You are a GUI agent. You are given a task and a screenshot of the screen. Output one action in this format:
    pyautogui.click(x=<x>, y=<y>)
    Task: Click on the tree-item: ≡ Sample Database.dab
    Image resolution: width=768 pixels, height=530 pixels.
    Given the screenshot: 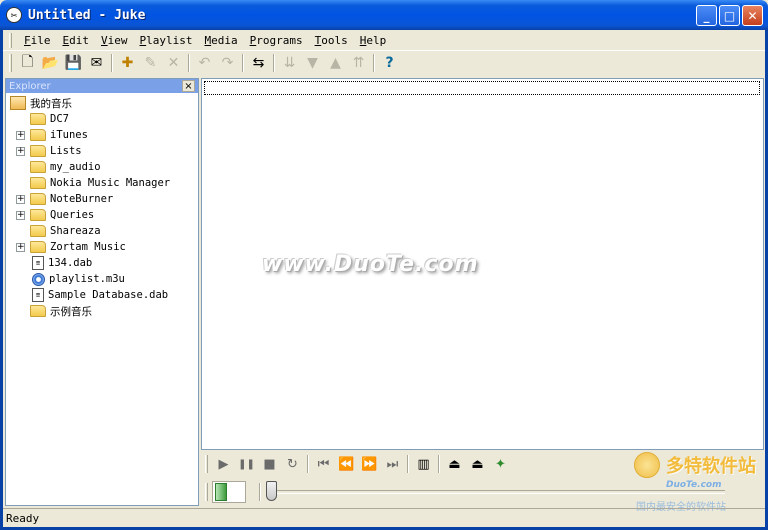 What is the action you would take?
    pyautogui.click(x=99, y=295)
    